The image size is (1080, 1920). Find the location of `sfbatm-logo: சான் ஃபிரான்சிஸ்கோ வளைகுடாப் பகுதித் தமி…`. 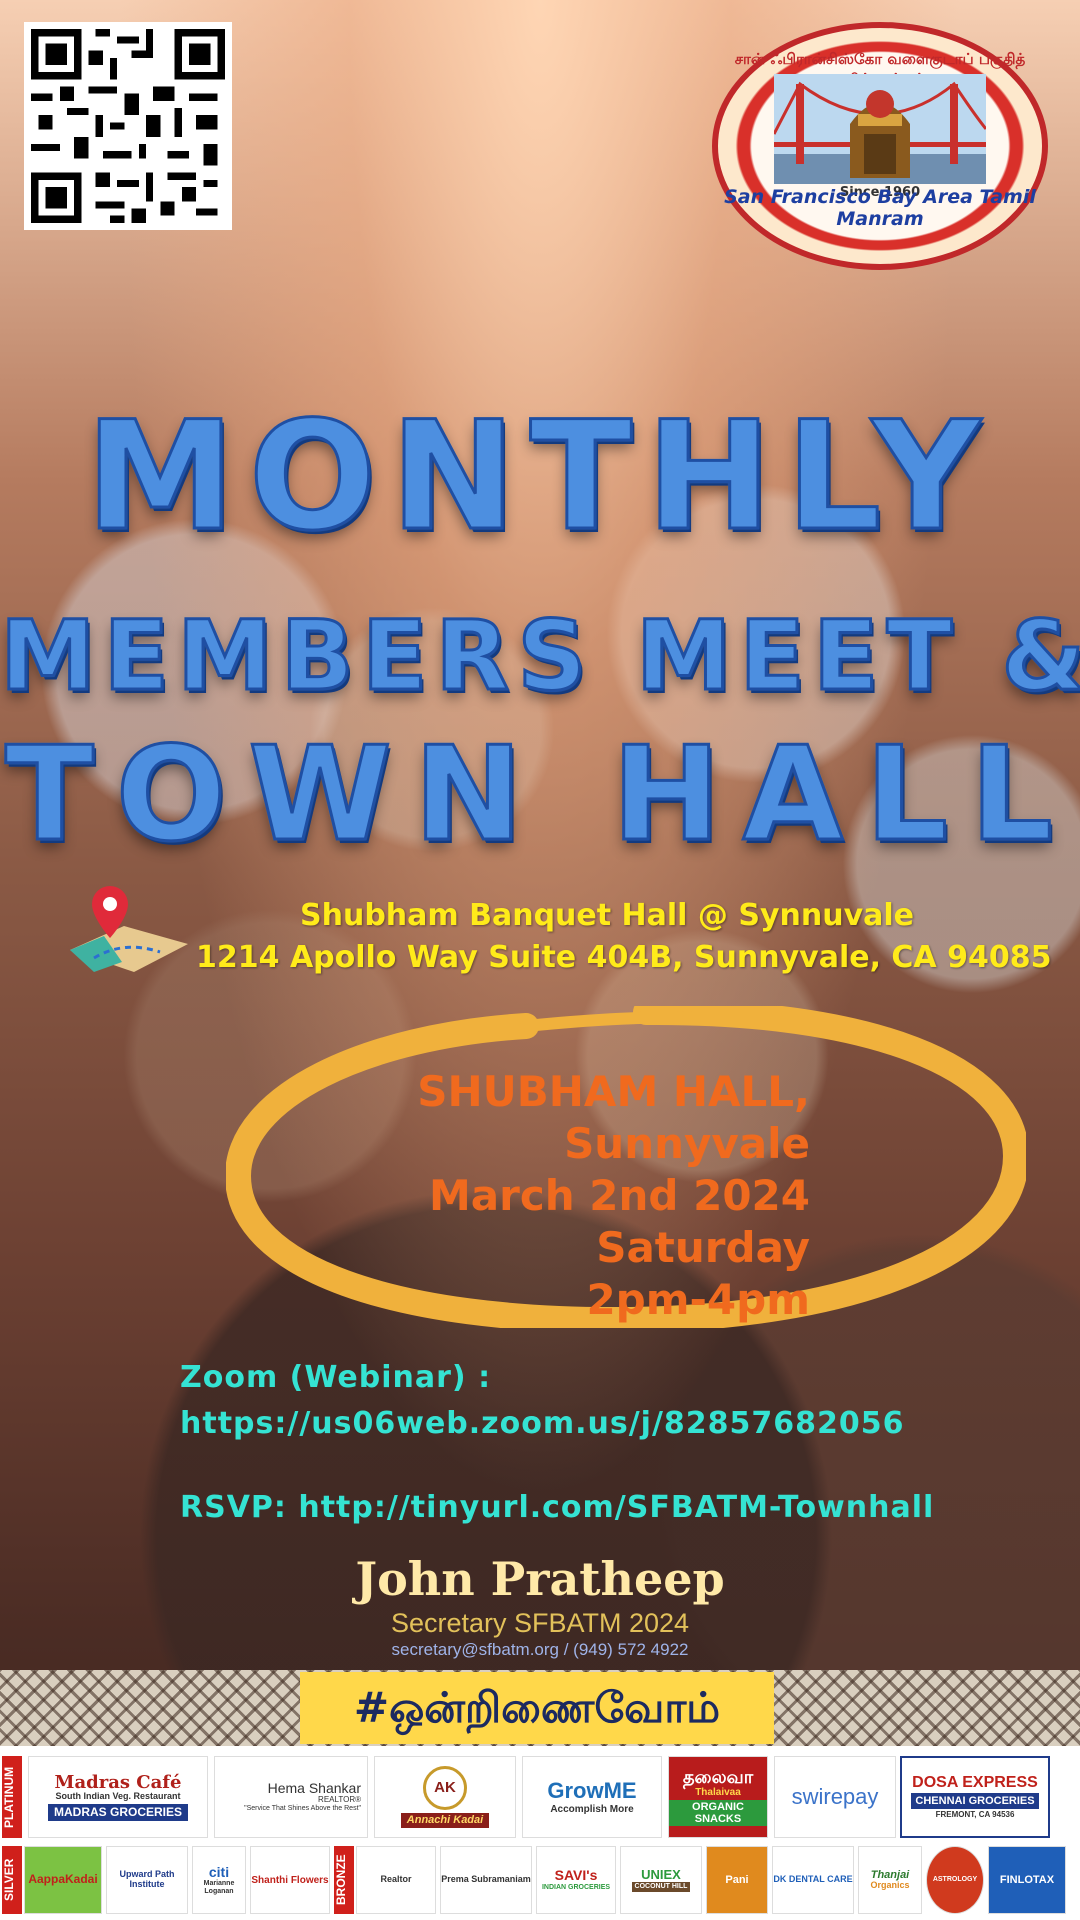

sfbatm-logo: சான் ஃபிரான்சிஸ்கோ வளைகுடாப் பகுதித் தமி… is located at coordinates (880, 146).